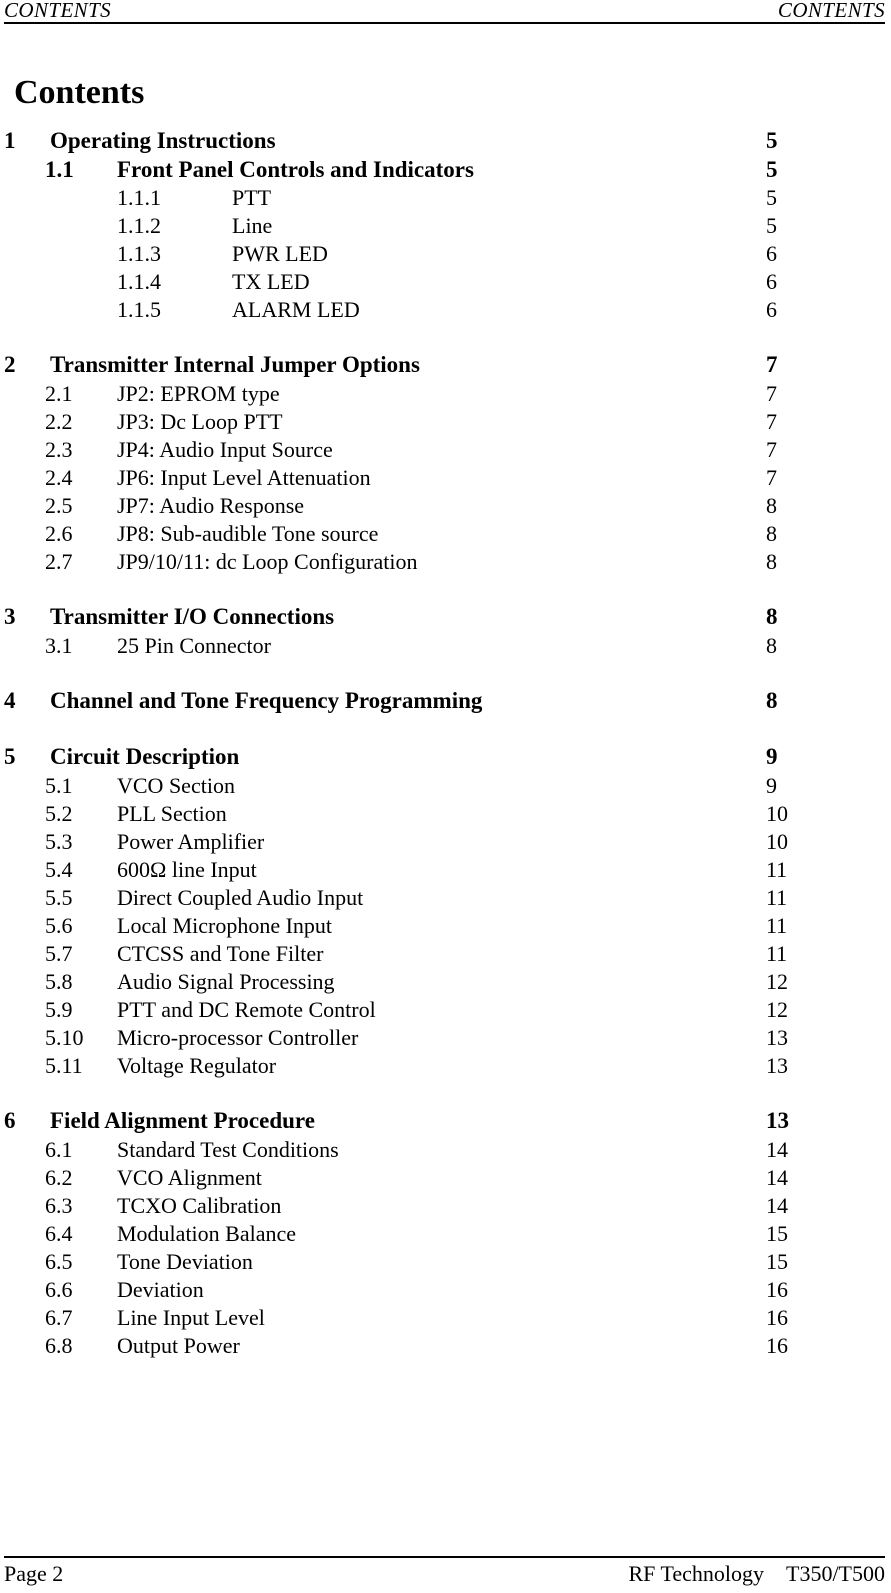 The image size is (891, 1593). I want to click on toc-entry: 2.6 JP8: Sub-audible Tone source 8, so click(445, 534).